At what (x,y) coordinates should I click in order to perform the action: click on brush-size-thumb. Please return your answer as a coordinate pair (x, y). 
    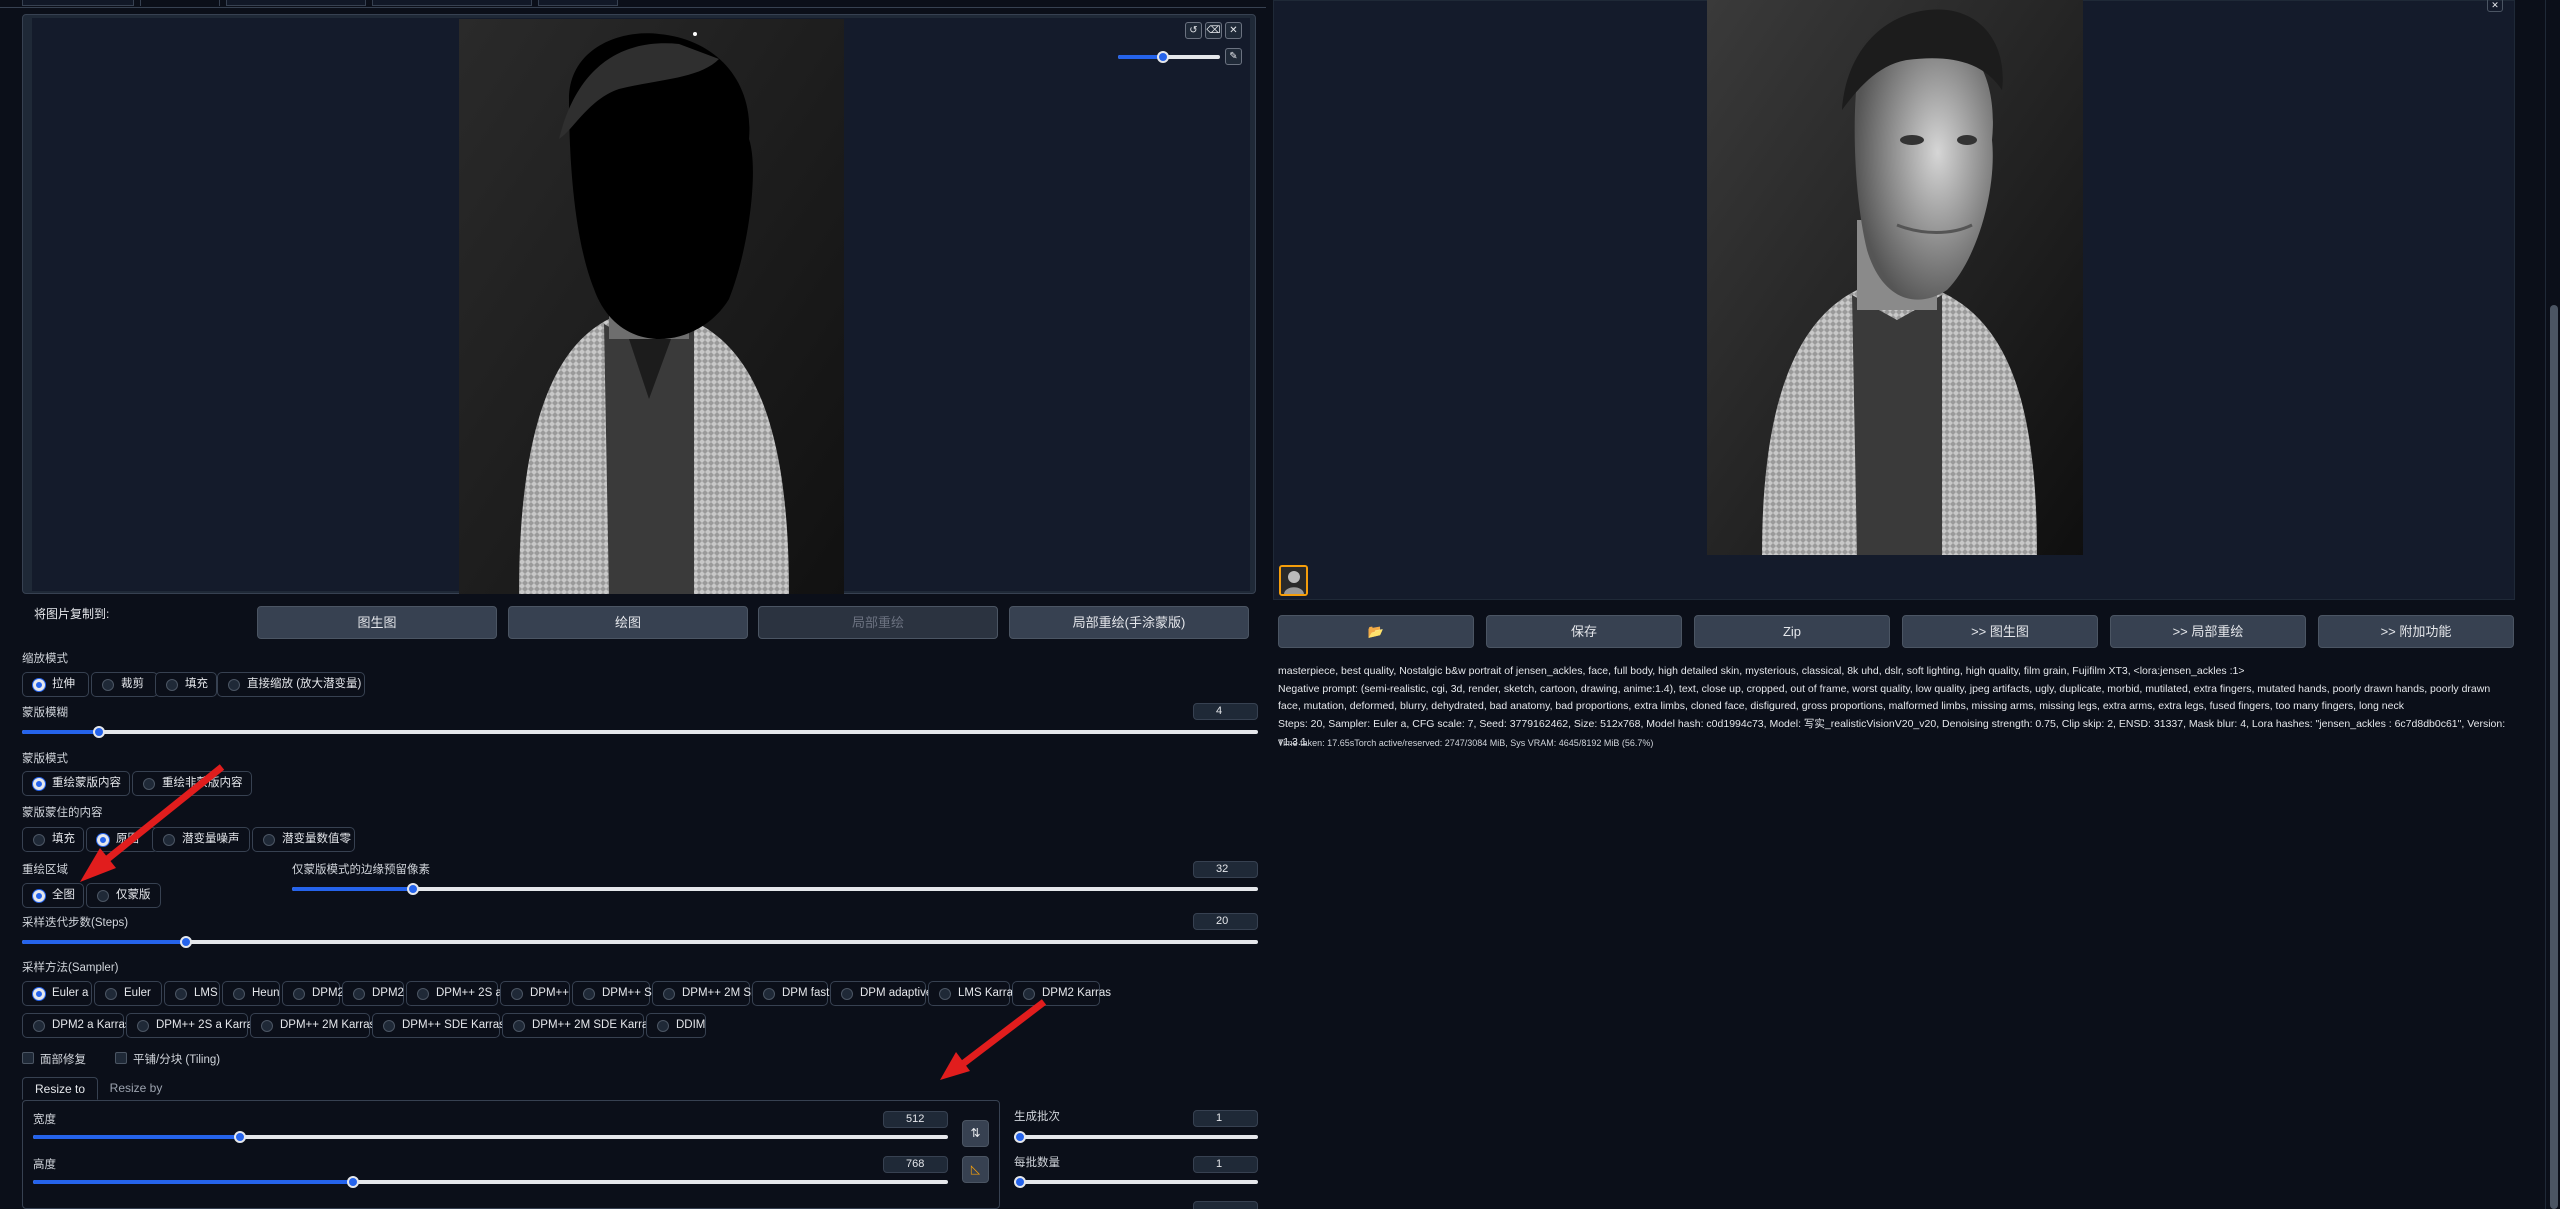
    Looking at the image, I should click on (1163, 57).